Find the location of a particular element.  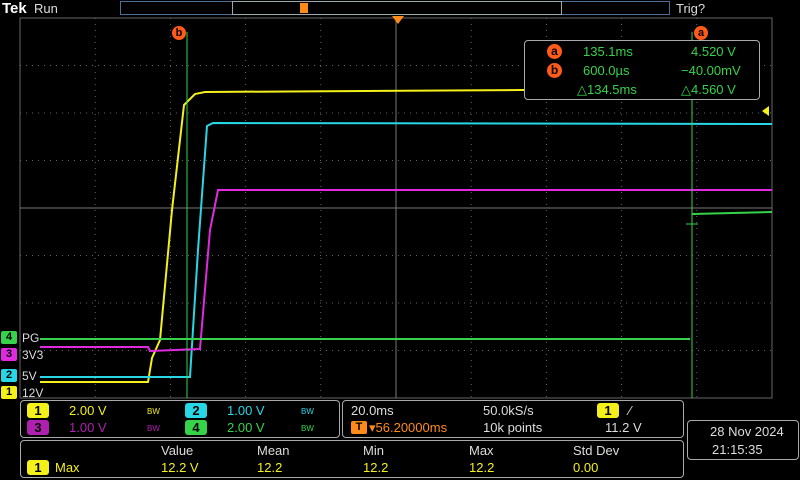

cursor-b-volt: −40.00mV is located at coordinates (711, 70).